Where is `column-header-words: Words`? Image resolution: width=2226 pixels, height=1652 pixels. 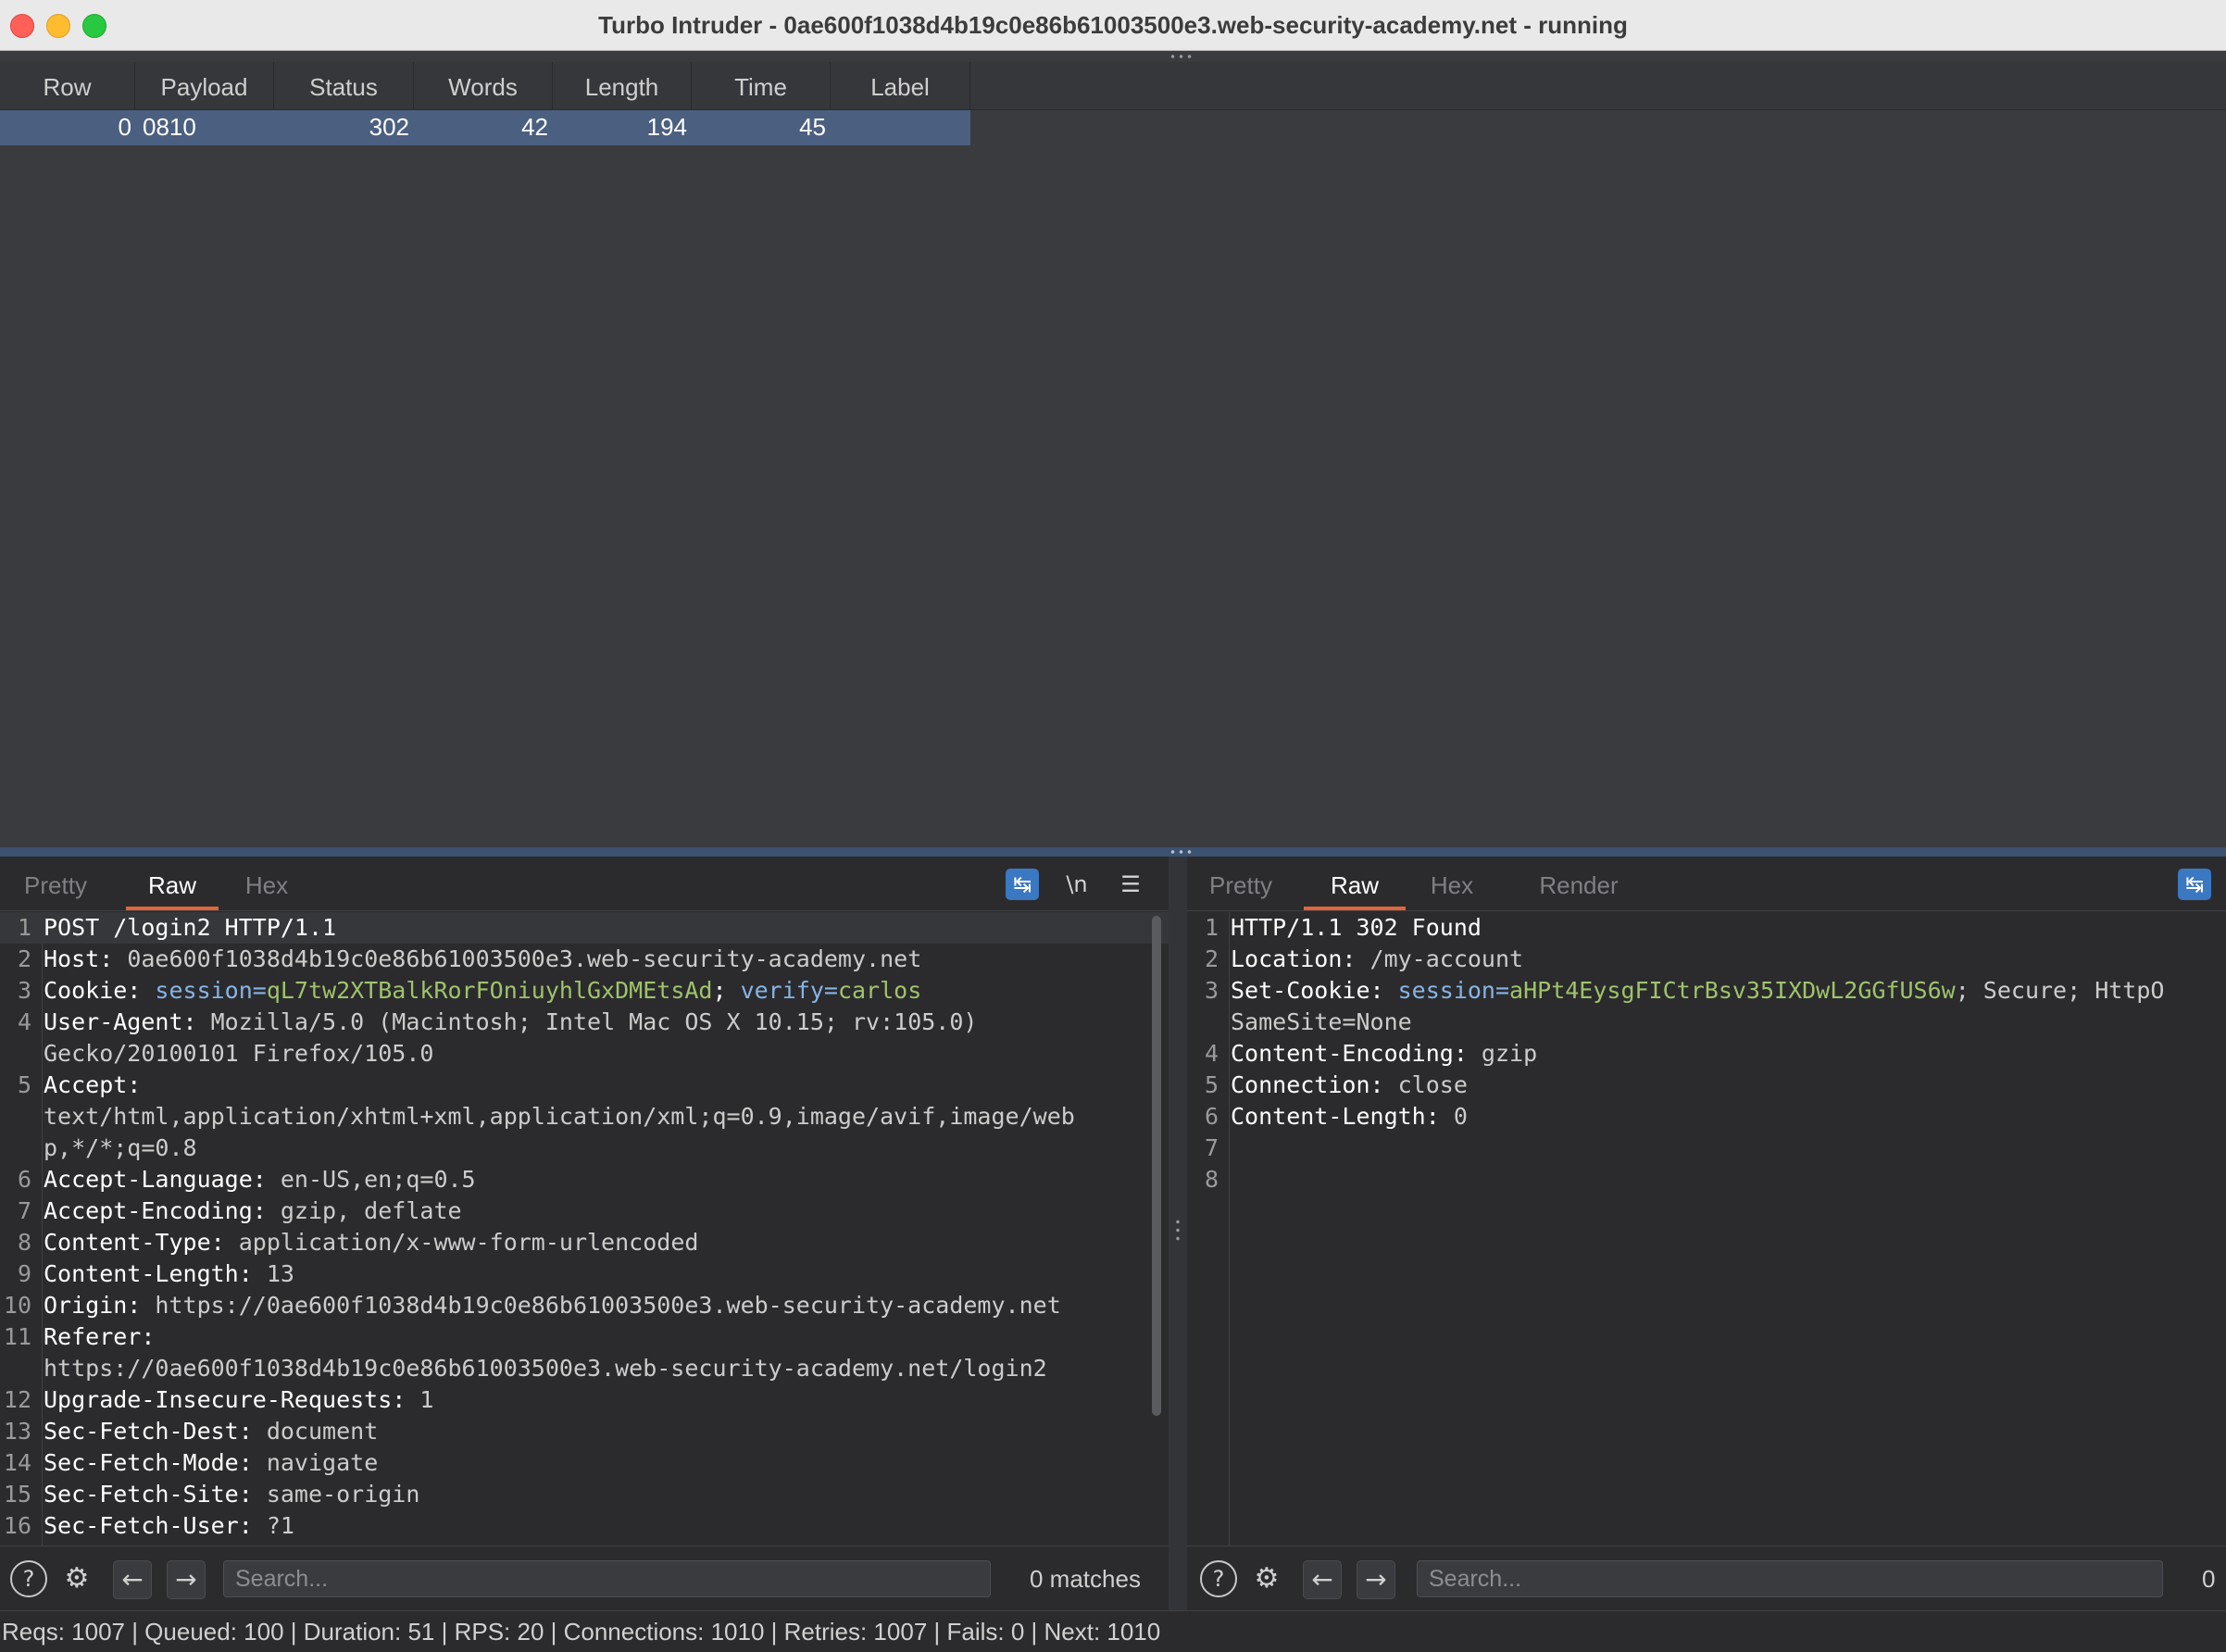 column-header-words: Words is located at coordinates (483, 85).